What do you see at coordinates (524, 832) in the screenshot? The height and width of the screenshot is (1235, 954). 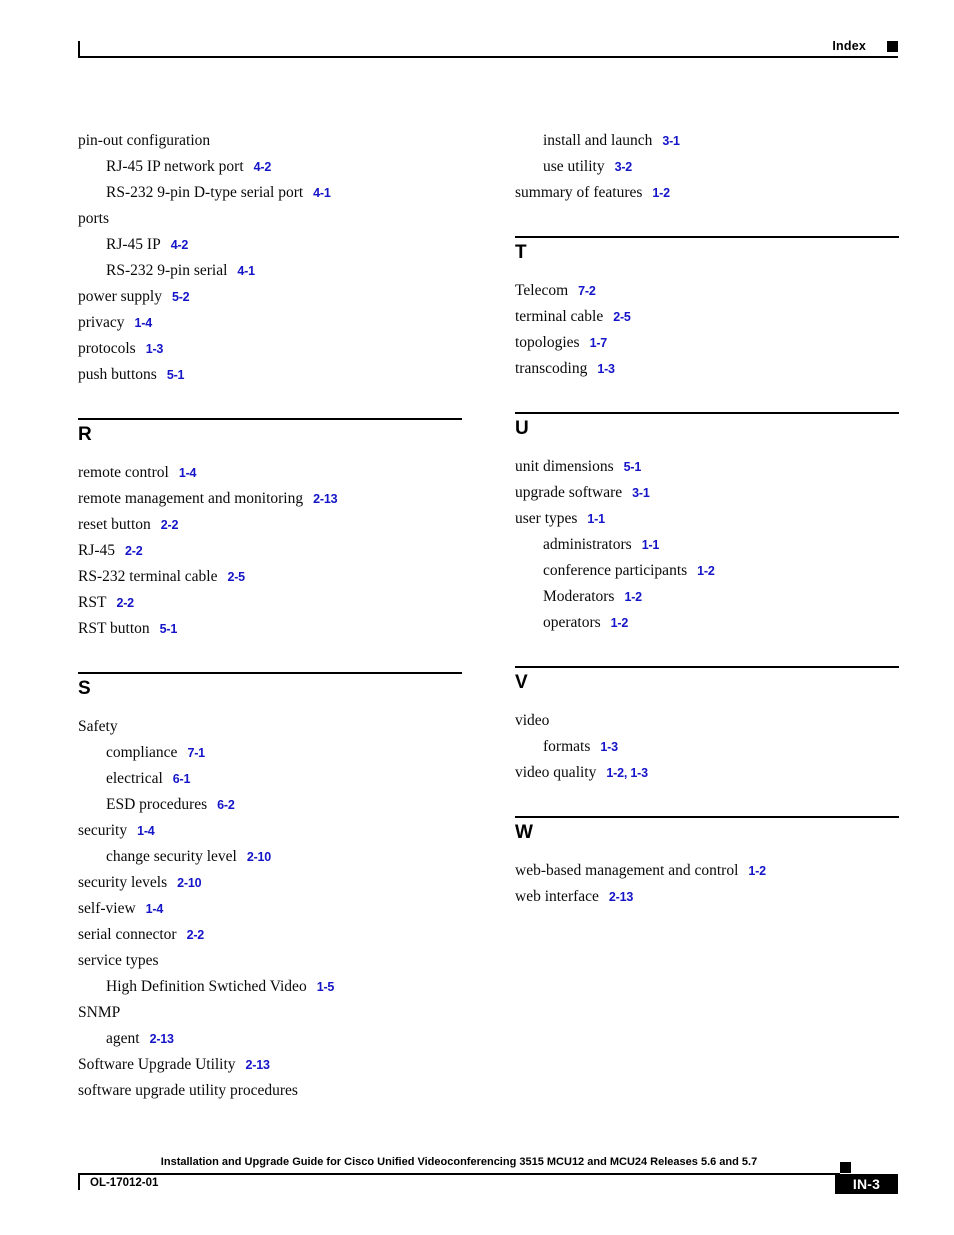 I see `section-letter-heading: W` at bounding box center [524, 832].